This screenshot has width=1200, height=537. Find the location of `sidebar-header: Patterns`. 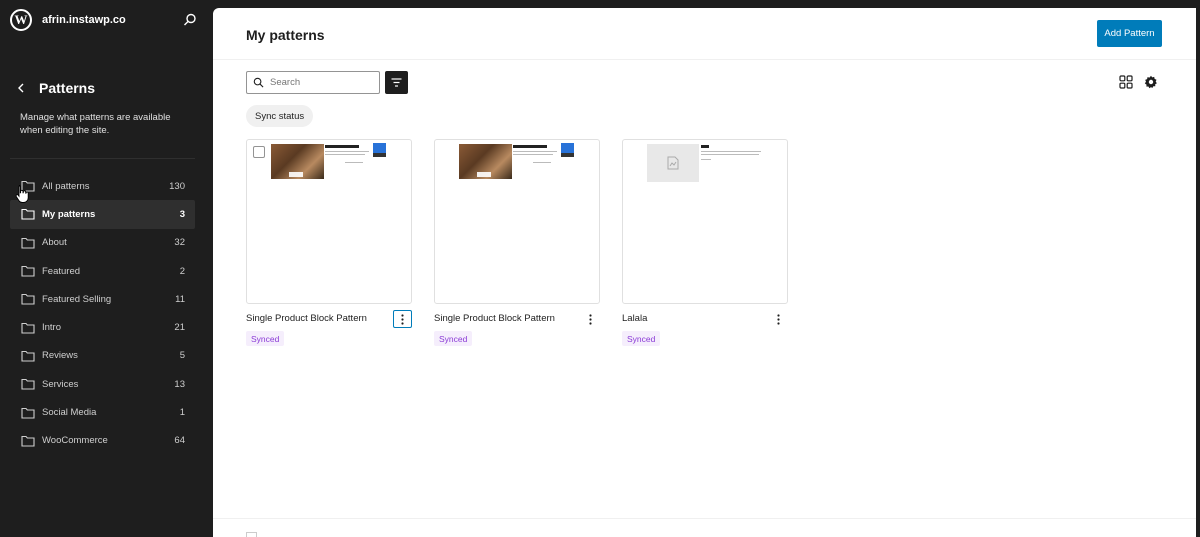

sidebar-header: Patterns is located at coordinates (54, 88).